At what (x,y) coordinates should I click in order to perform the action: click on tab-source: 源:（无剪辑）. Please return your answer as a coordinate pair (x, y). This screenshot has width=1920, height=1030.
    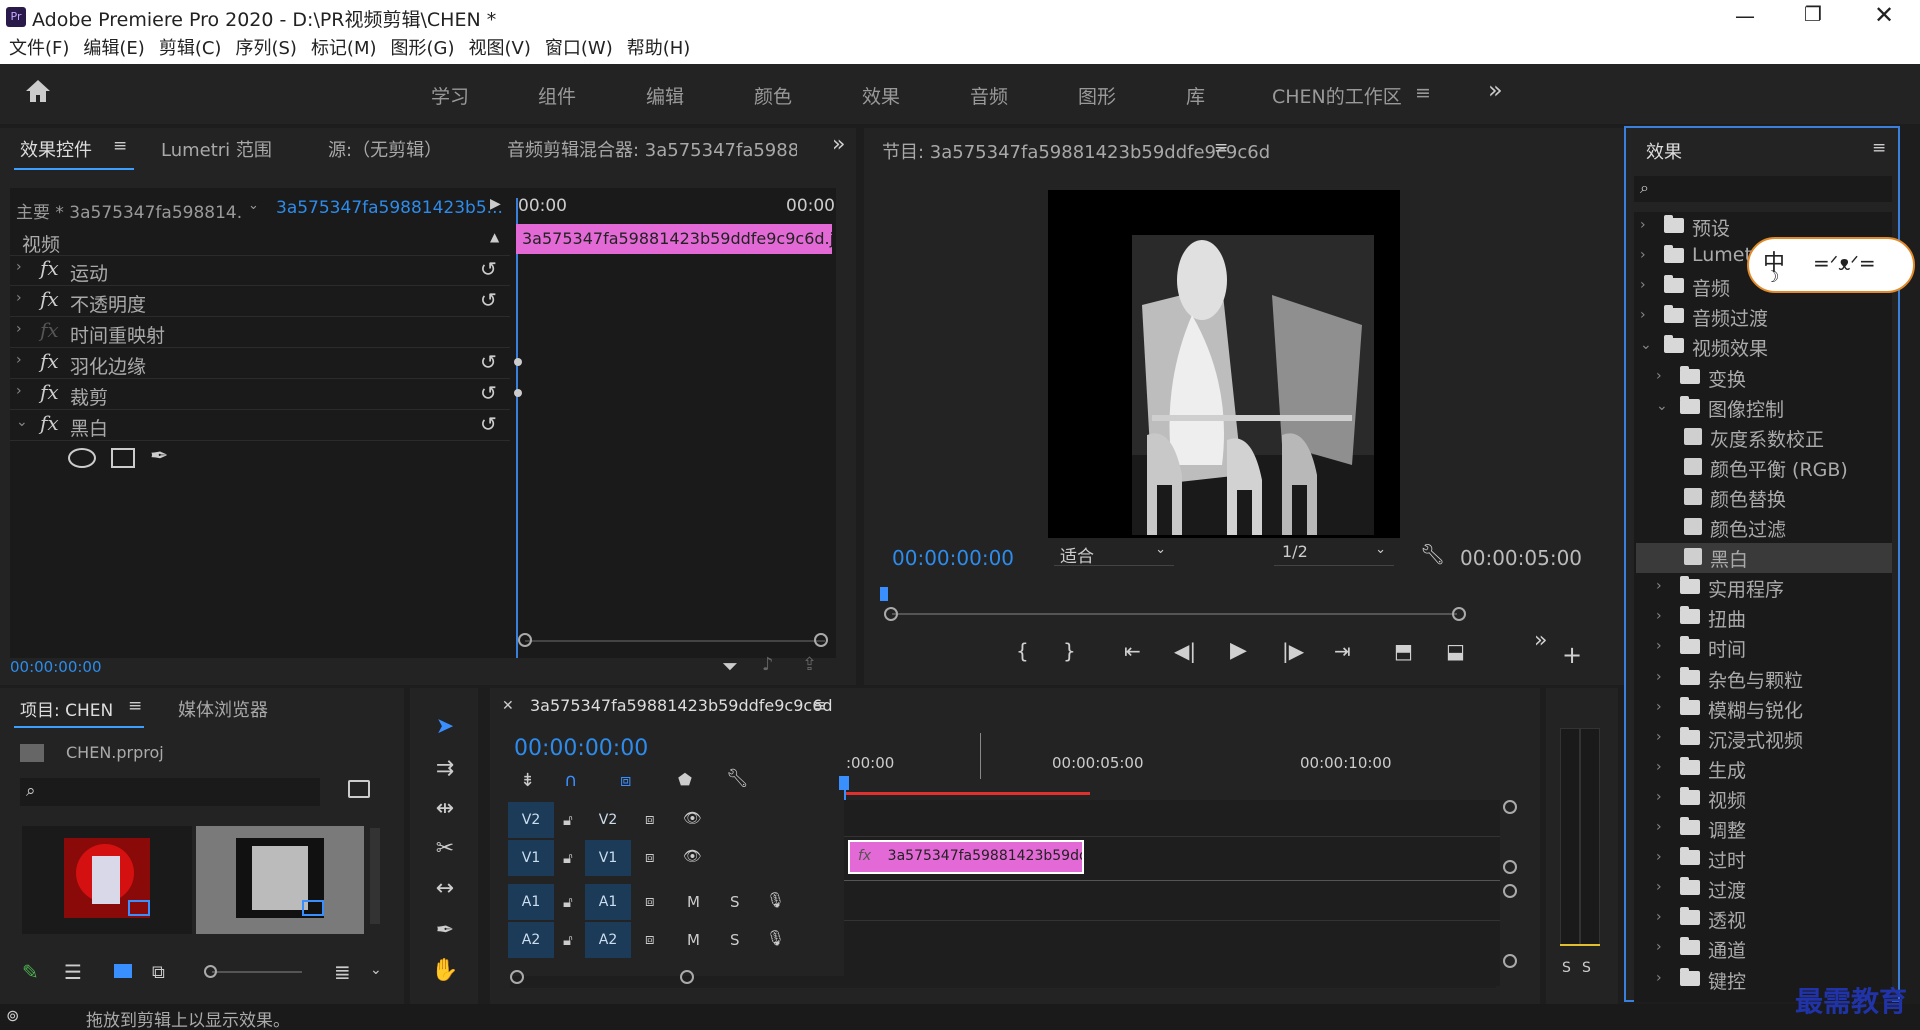
    Looking at the image, I should click on (385, 149).